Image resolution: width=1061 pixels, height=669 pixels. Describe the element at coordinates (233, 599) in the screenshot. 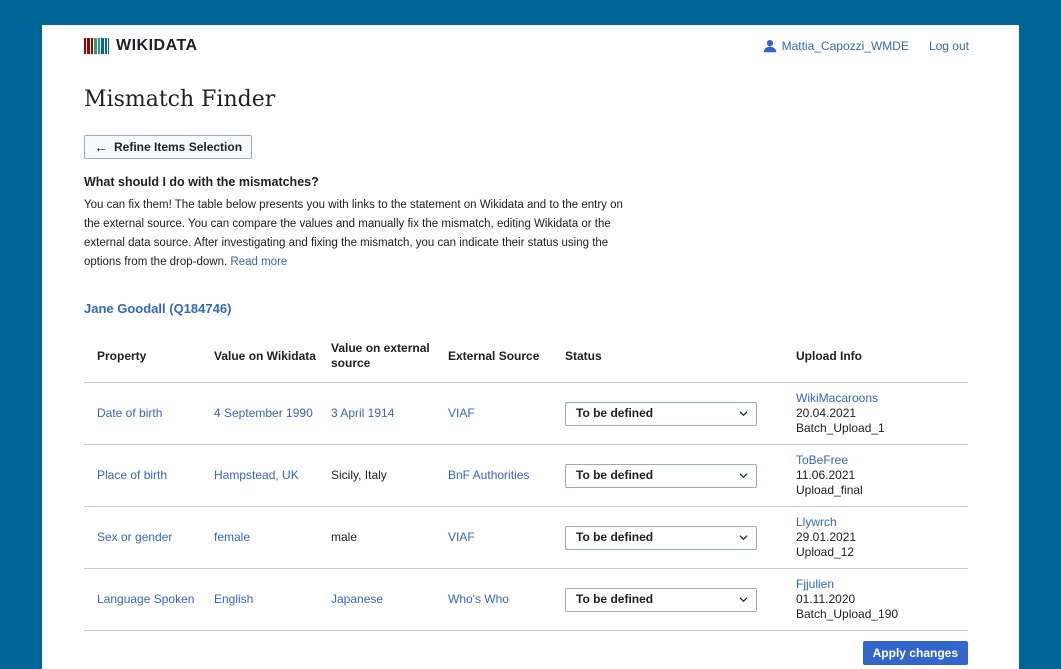

I see `wikidata-value-link: English` at that location.